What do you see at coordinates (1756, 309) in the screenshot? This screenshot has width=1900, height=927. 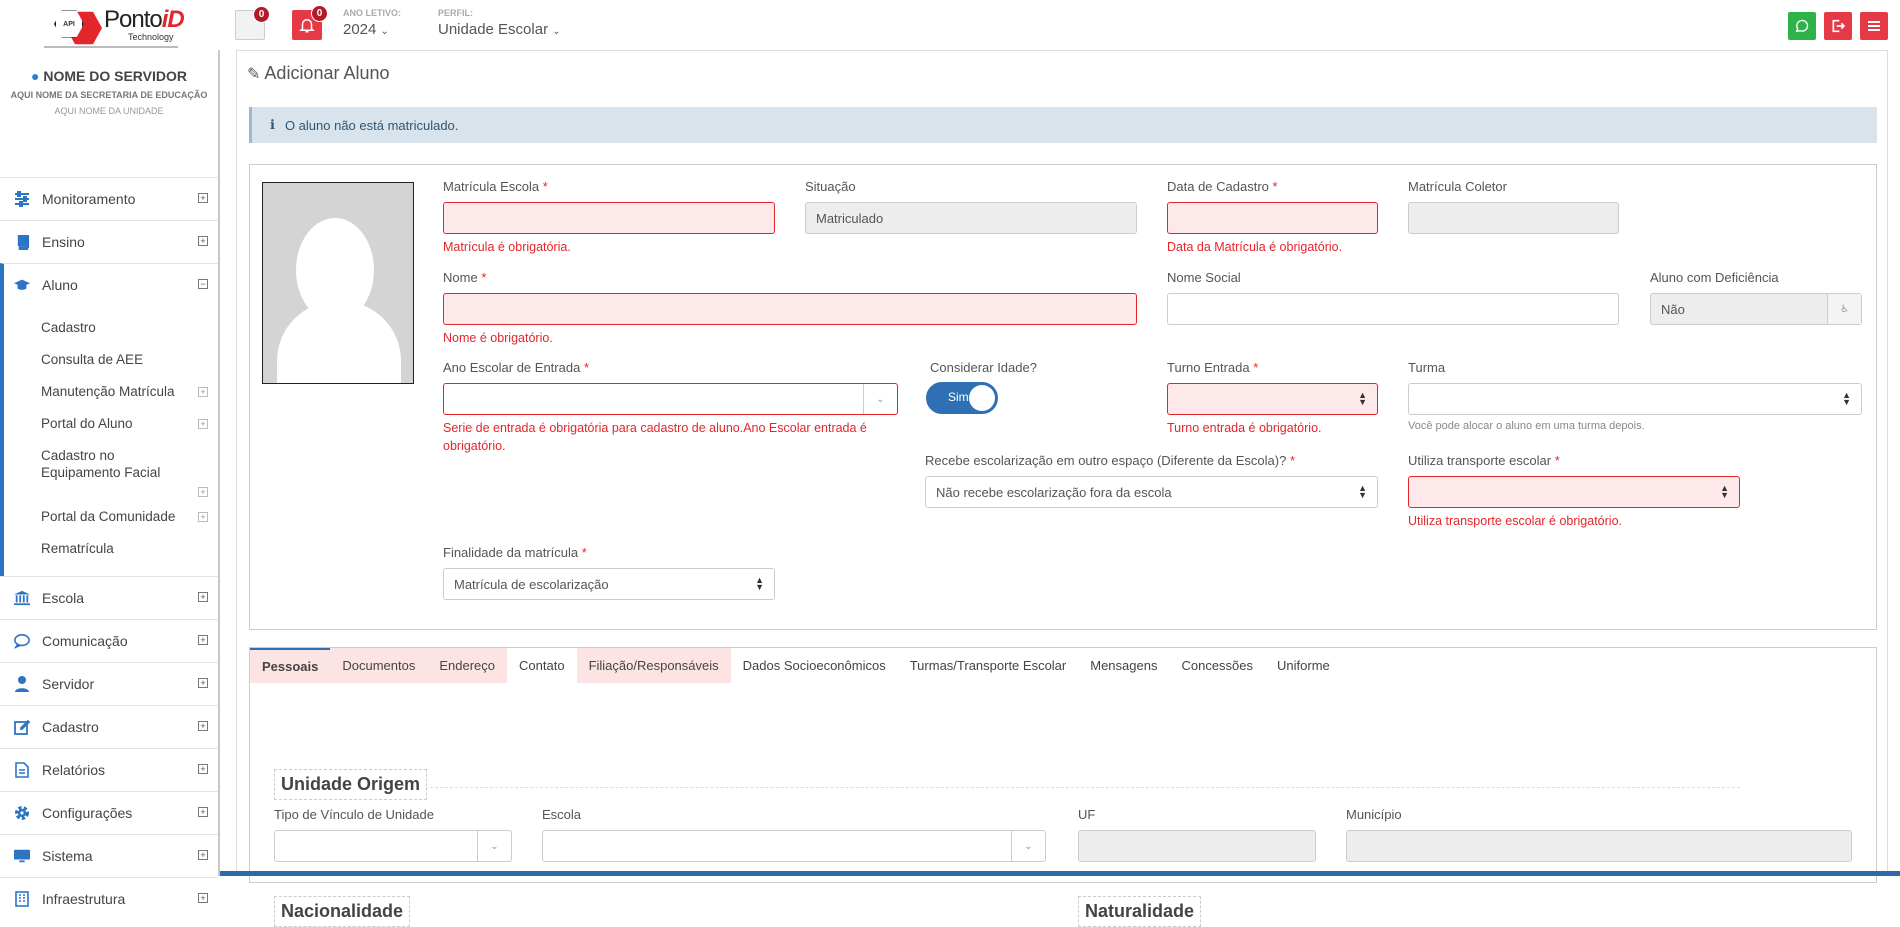 I see `aluno-deficiencia-input: Não ♿` at bounding box center [1756, 309].